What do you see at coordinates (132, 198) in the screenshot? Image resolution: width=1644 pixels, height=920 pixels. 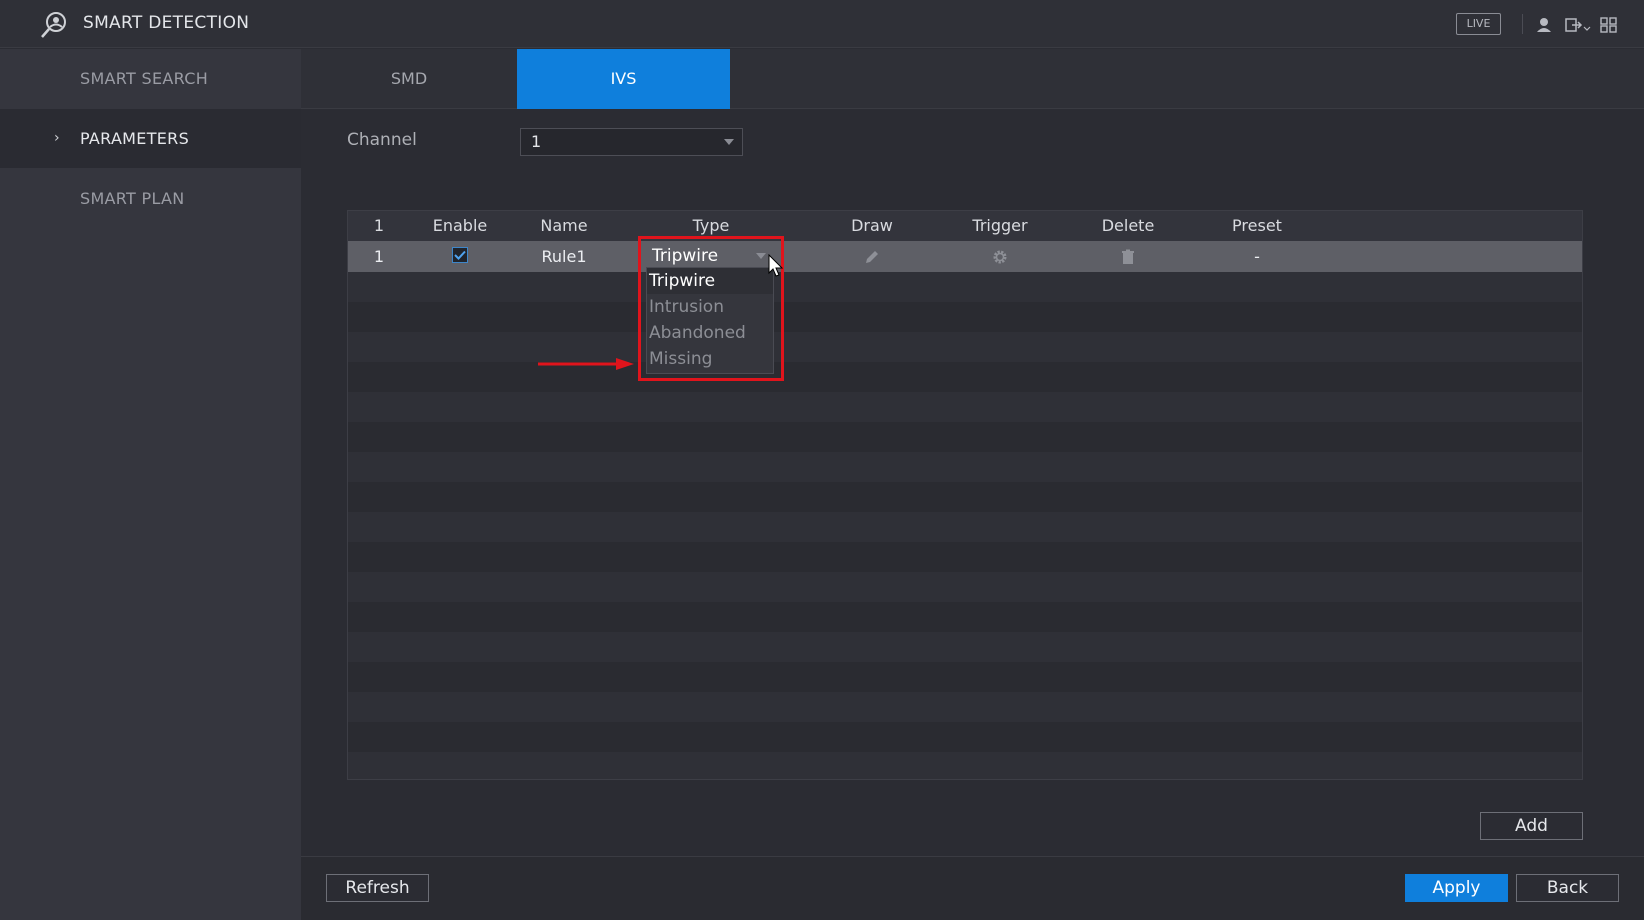 I see `sidebar-item-label: SMART PLAN` at bounding box center [132, 198].